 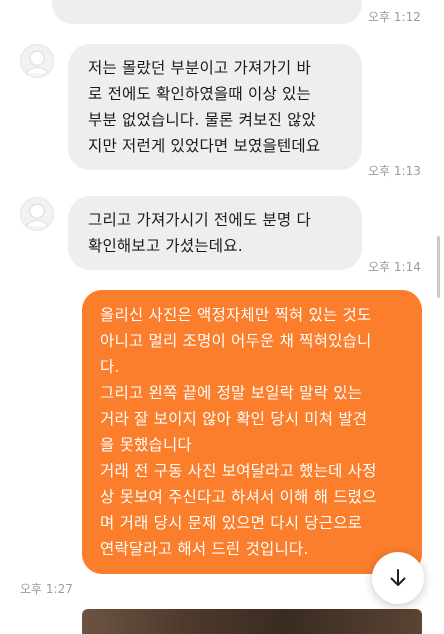 I want to click on message-line: 거라 잘 보이지 않아 확인 당시 미쳐 발견, so click(x=234, y=419).